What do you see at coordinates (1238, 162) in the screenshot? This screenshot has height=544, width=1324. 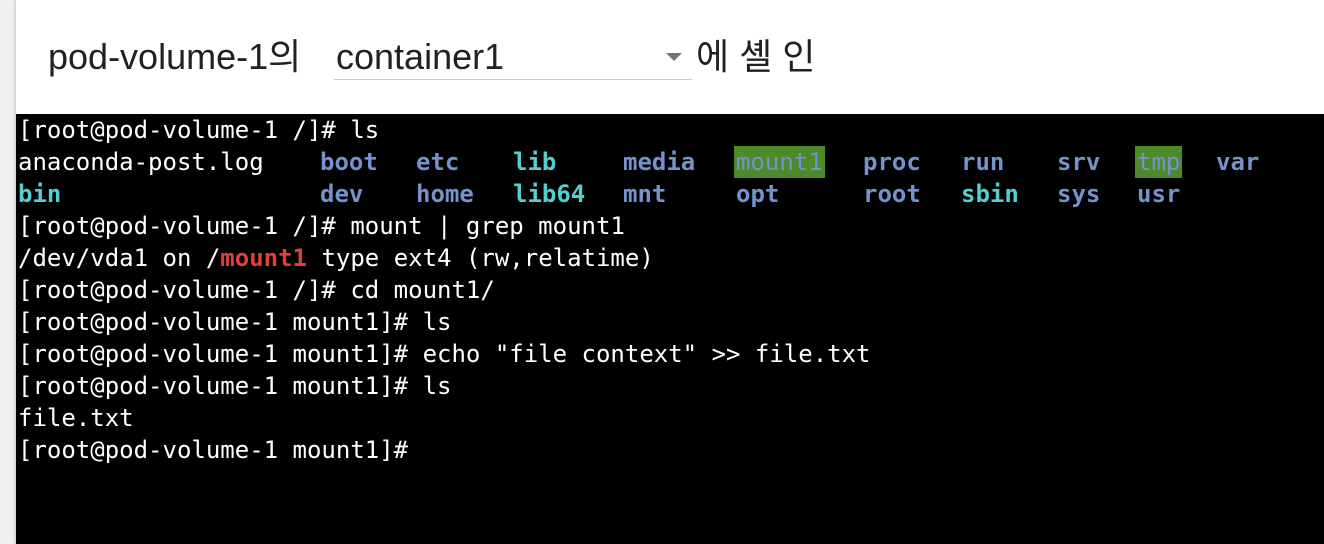 I see `ls-dir: var` at bounding box center [1238, 162].